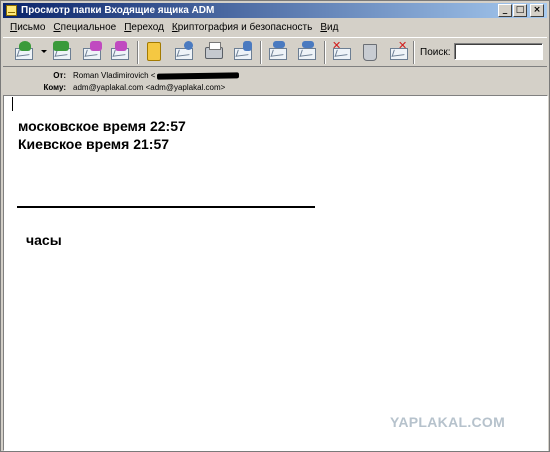 This screenshot has width=550, height=452. I want to click on get-mail-button, so click(24, 52).